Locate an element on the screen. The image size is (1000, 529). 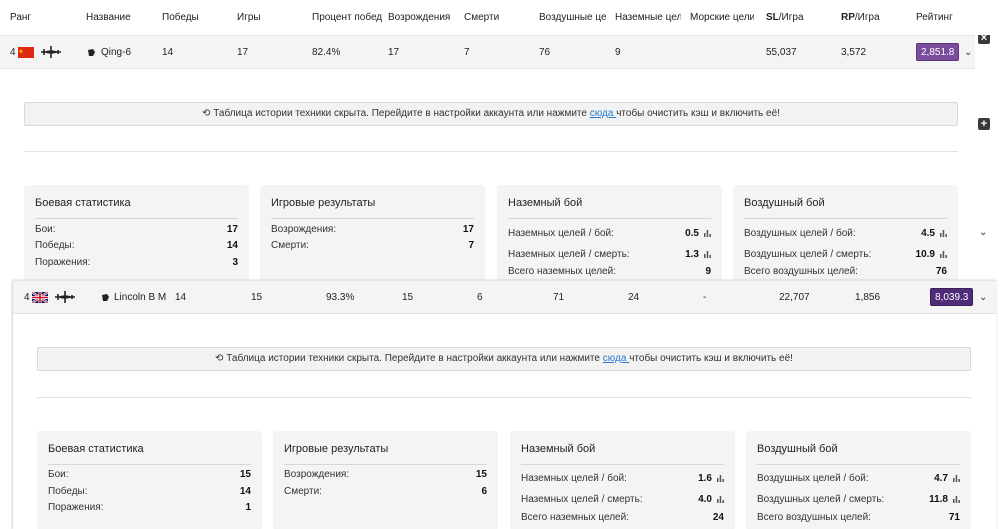
stat-value: 10.9 is located at coordinates (925, 254).